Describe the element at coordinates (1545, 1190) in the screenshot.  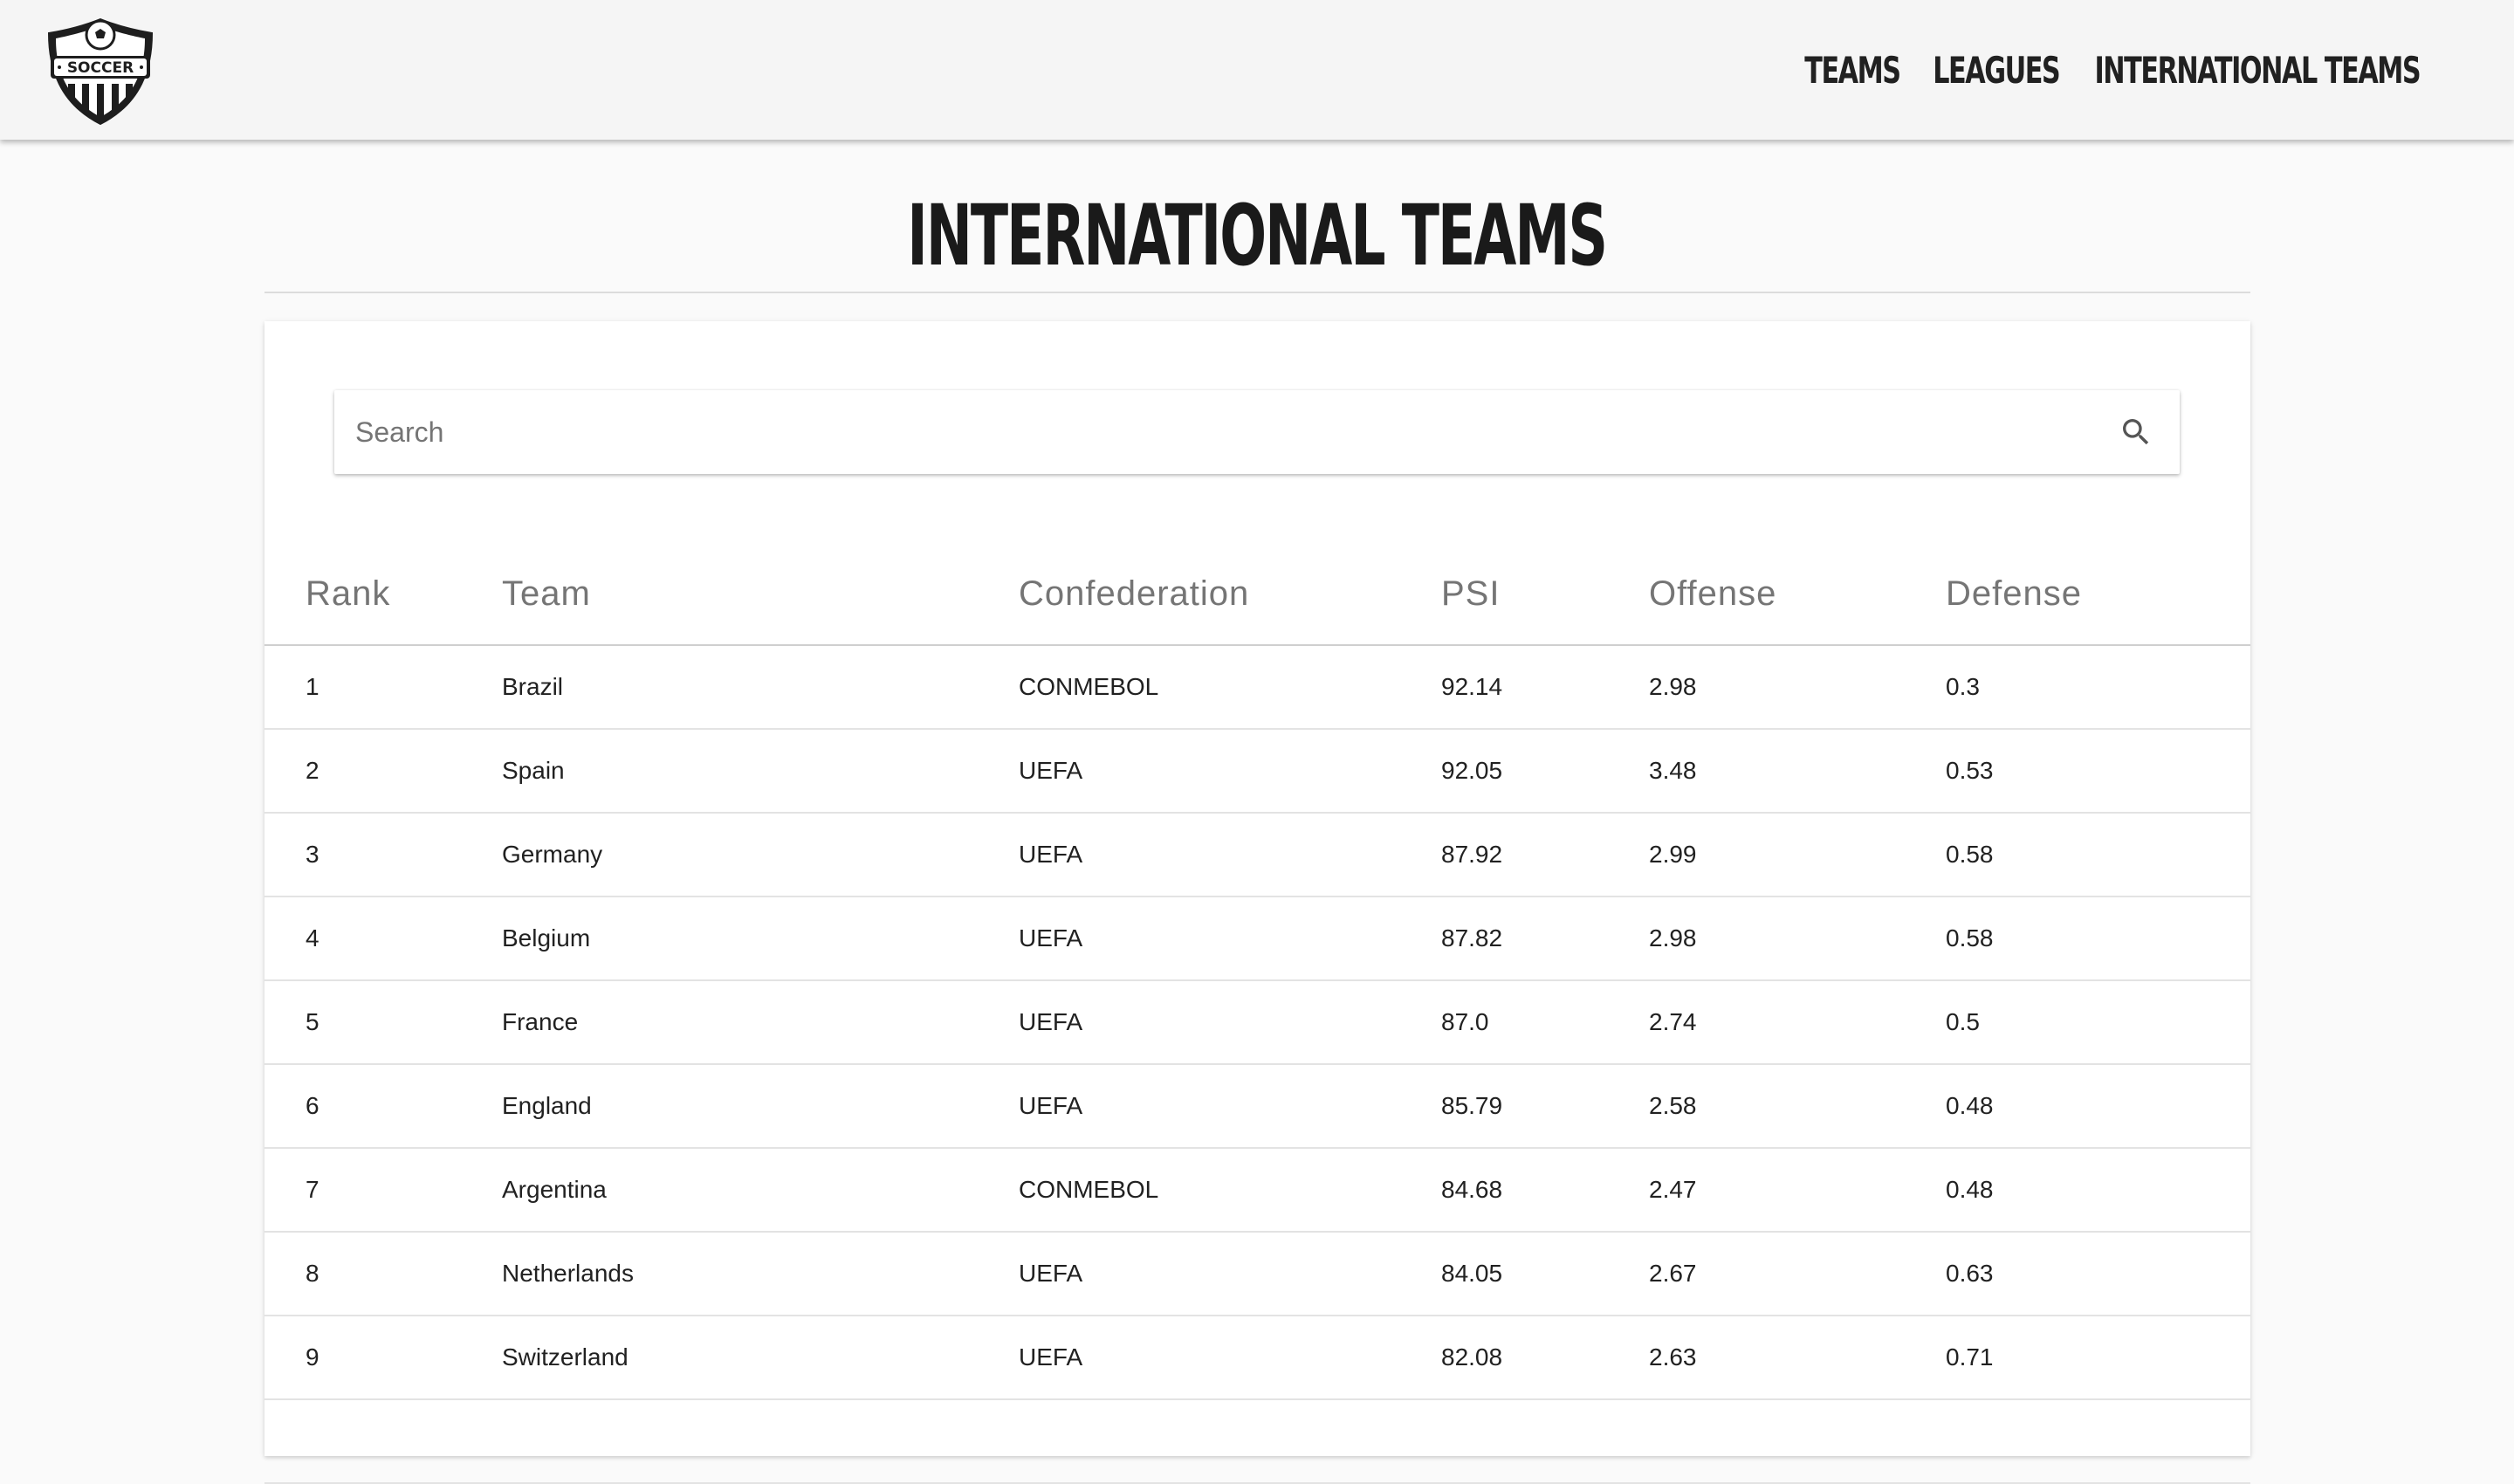
I see `cell-psi: 84.68` at that location.